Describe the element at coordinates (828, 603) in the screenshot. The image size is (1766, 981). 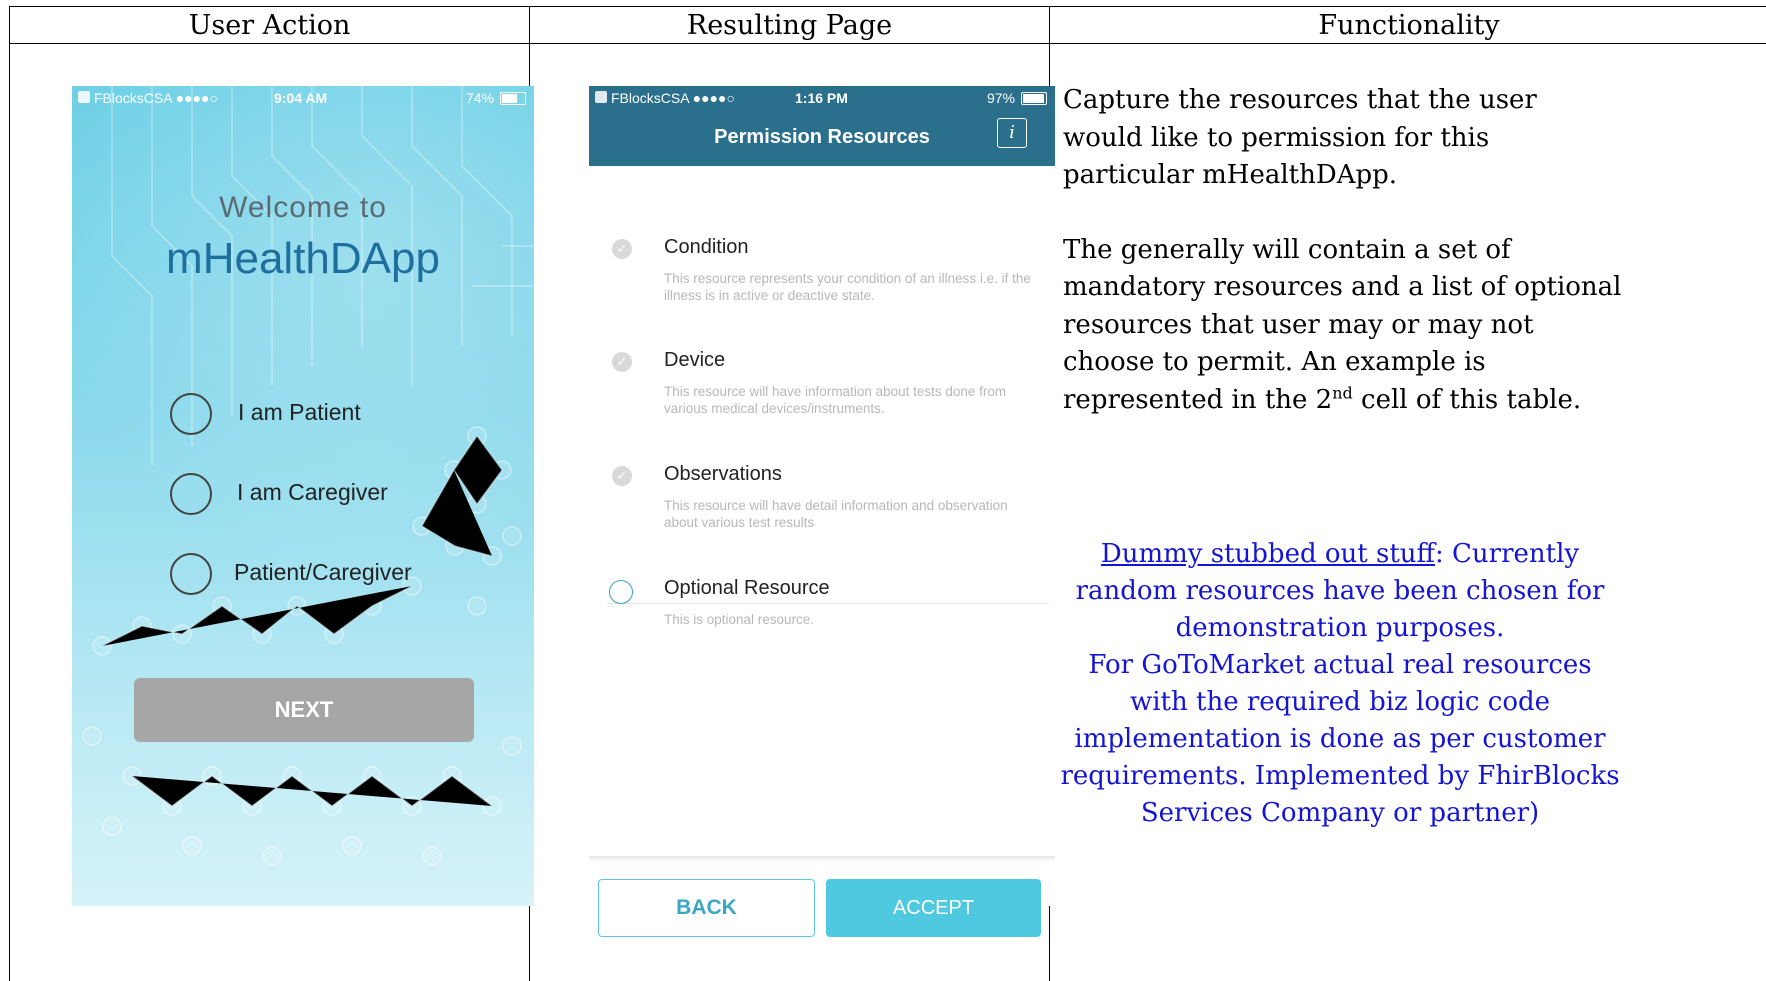
I see `section-divider` at that location.